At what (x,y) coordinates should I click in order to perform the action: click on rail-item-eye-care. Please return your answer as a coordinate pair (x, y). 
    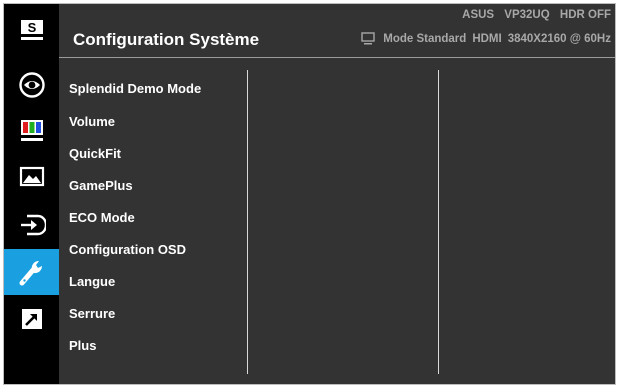
    Looking at the image, I should click on (31, 85).